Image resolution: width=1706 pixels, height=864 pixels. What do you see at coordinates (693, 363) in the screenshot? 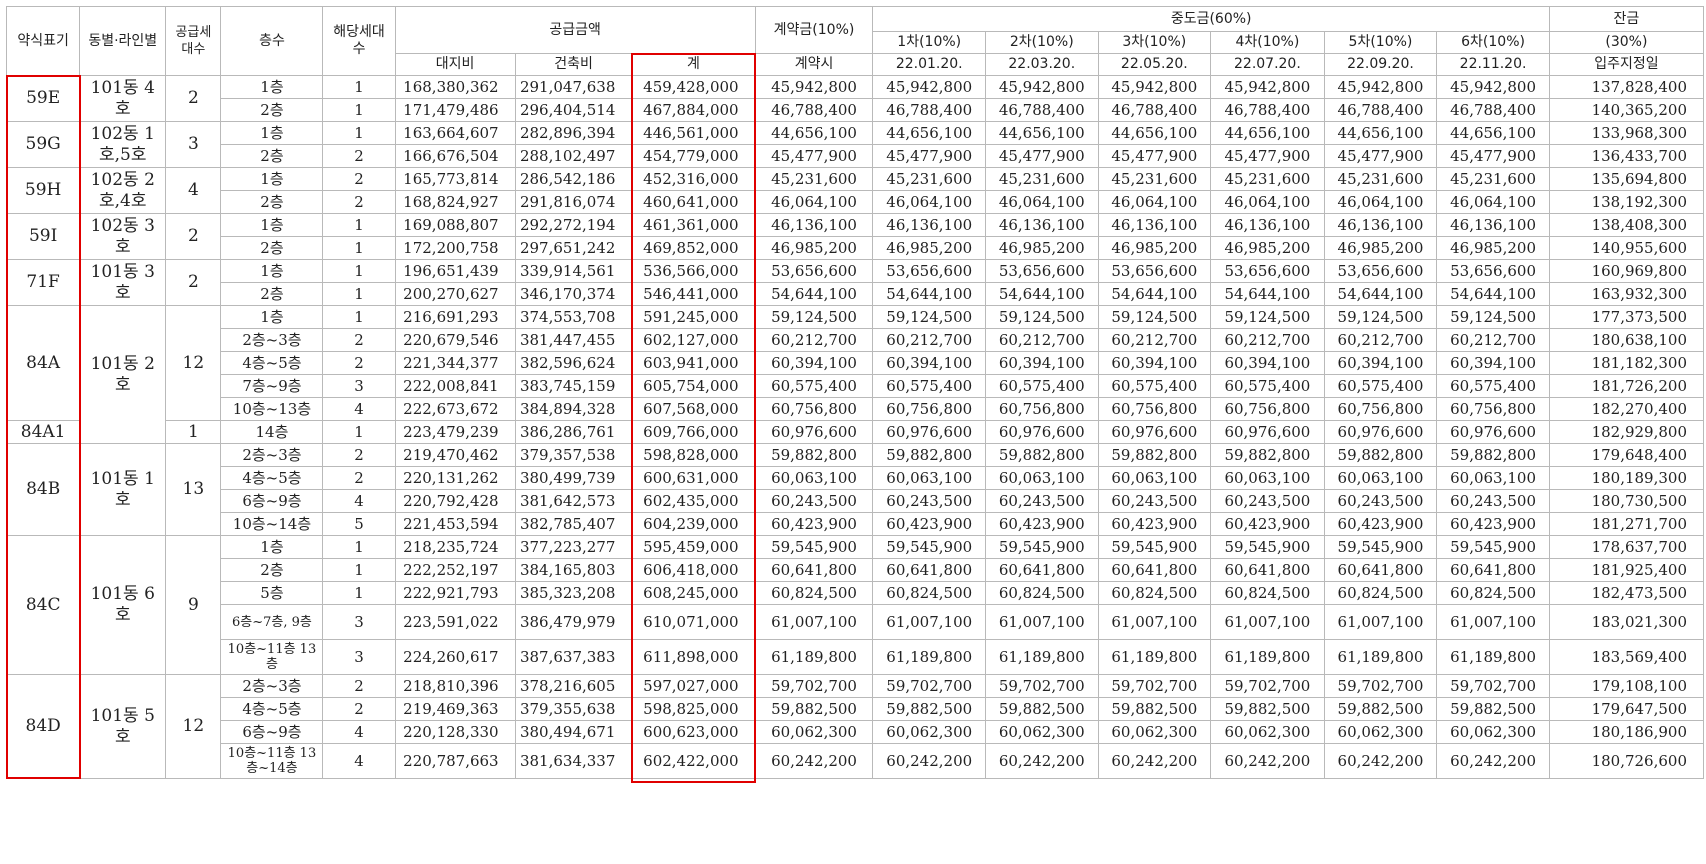
I see `total-price-cell: 603,941,000` at bounding box center [693, 363].